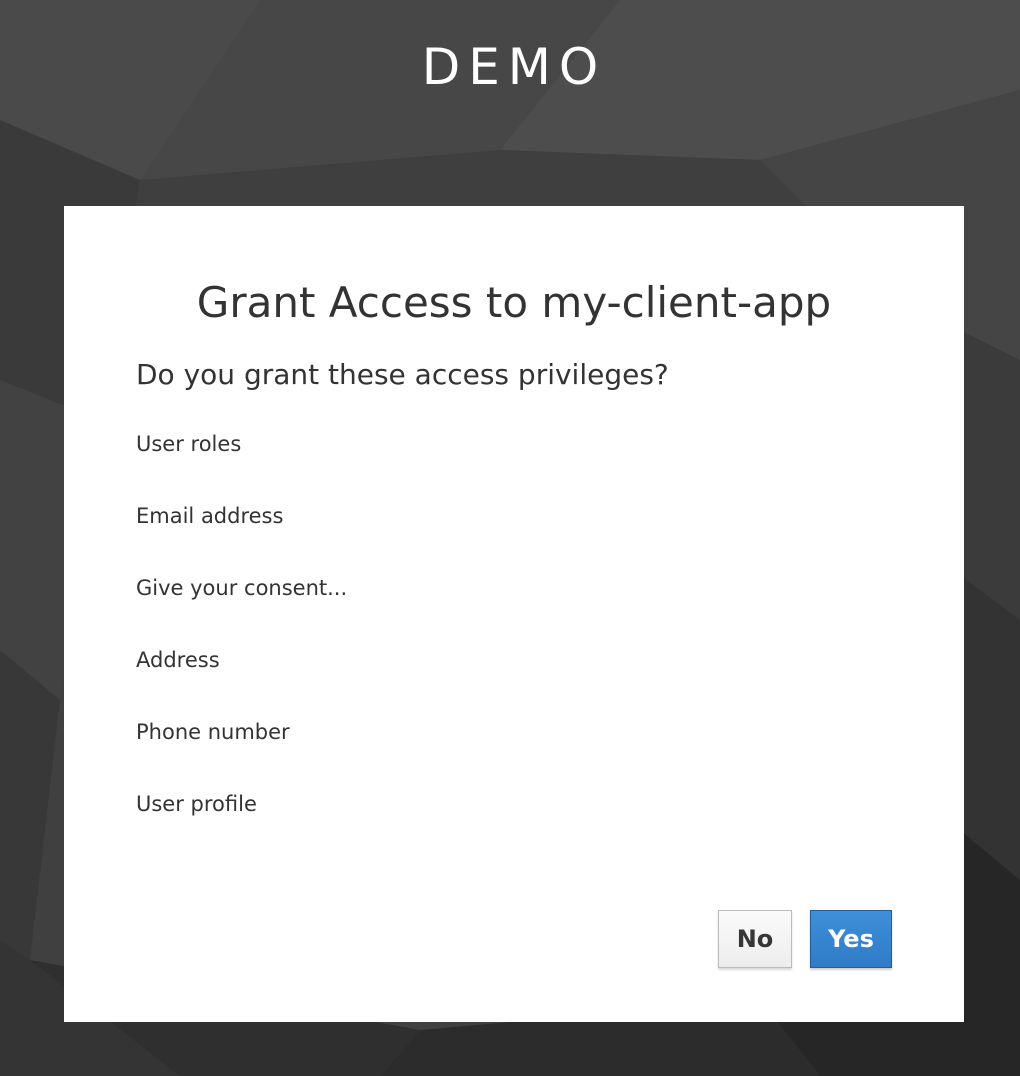  I want to click on yes-button: Yes, so click(851, 939).